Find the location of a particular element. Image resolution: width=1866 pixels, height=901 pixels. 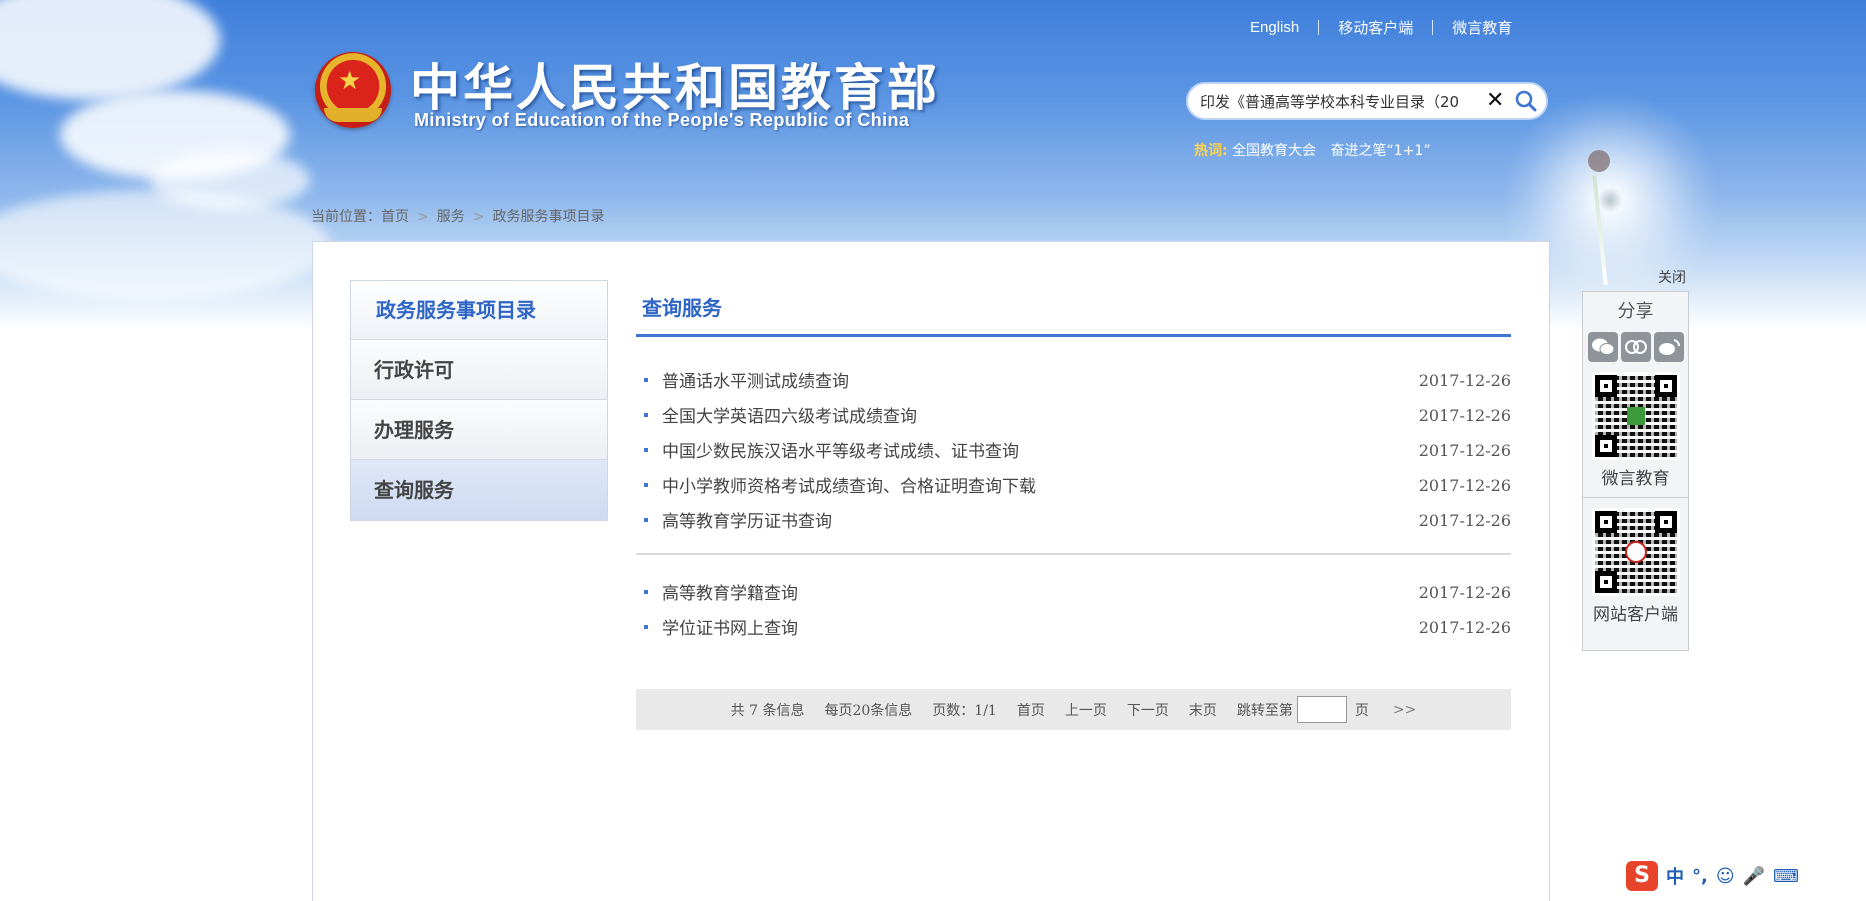

hot-words-label: 热词: is located at coordinates (1211, 151).